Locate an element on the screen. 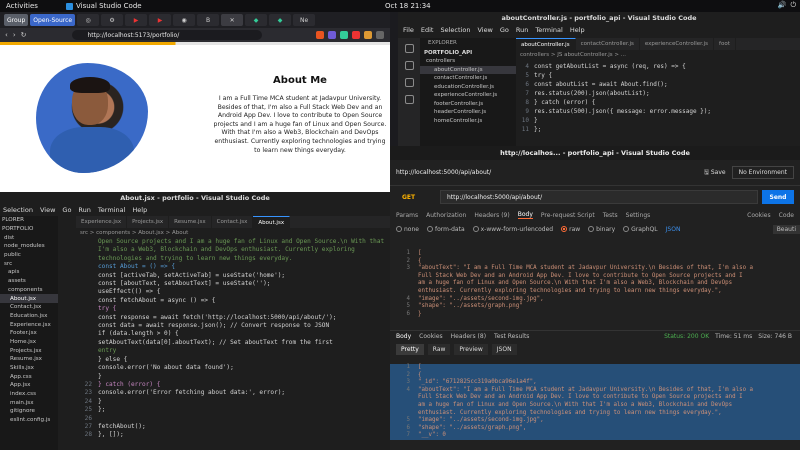 This screenshot has width=800, height=450. browser-tab: ◎ is located at coordinates (88, 20).